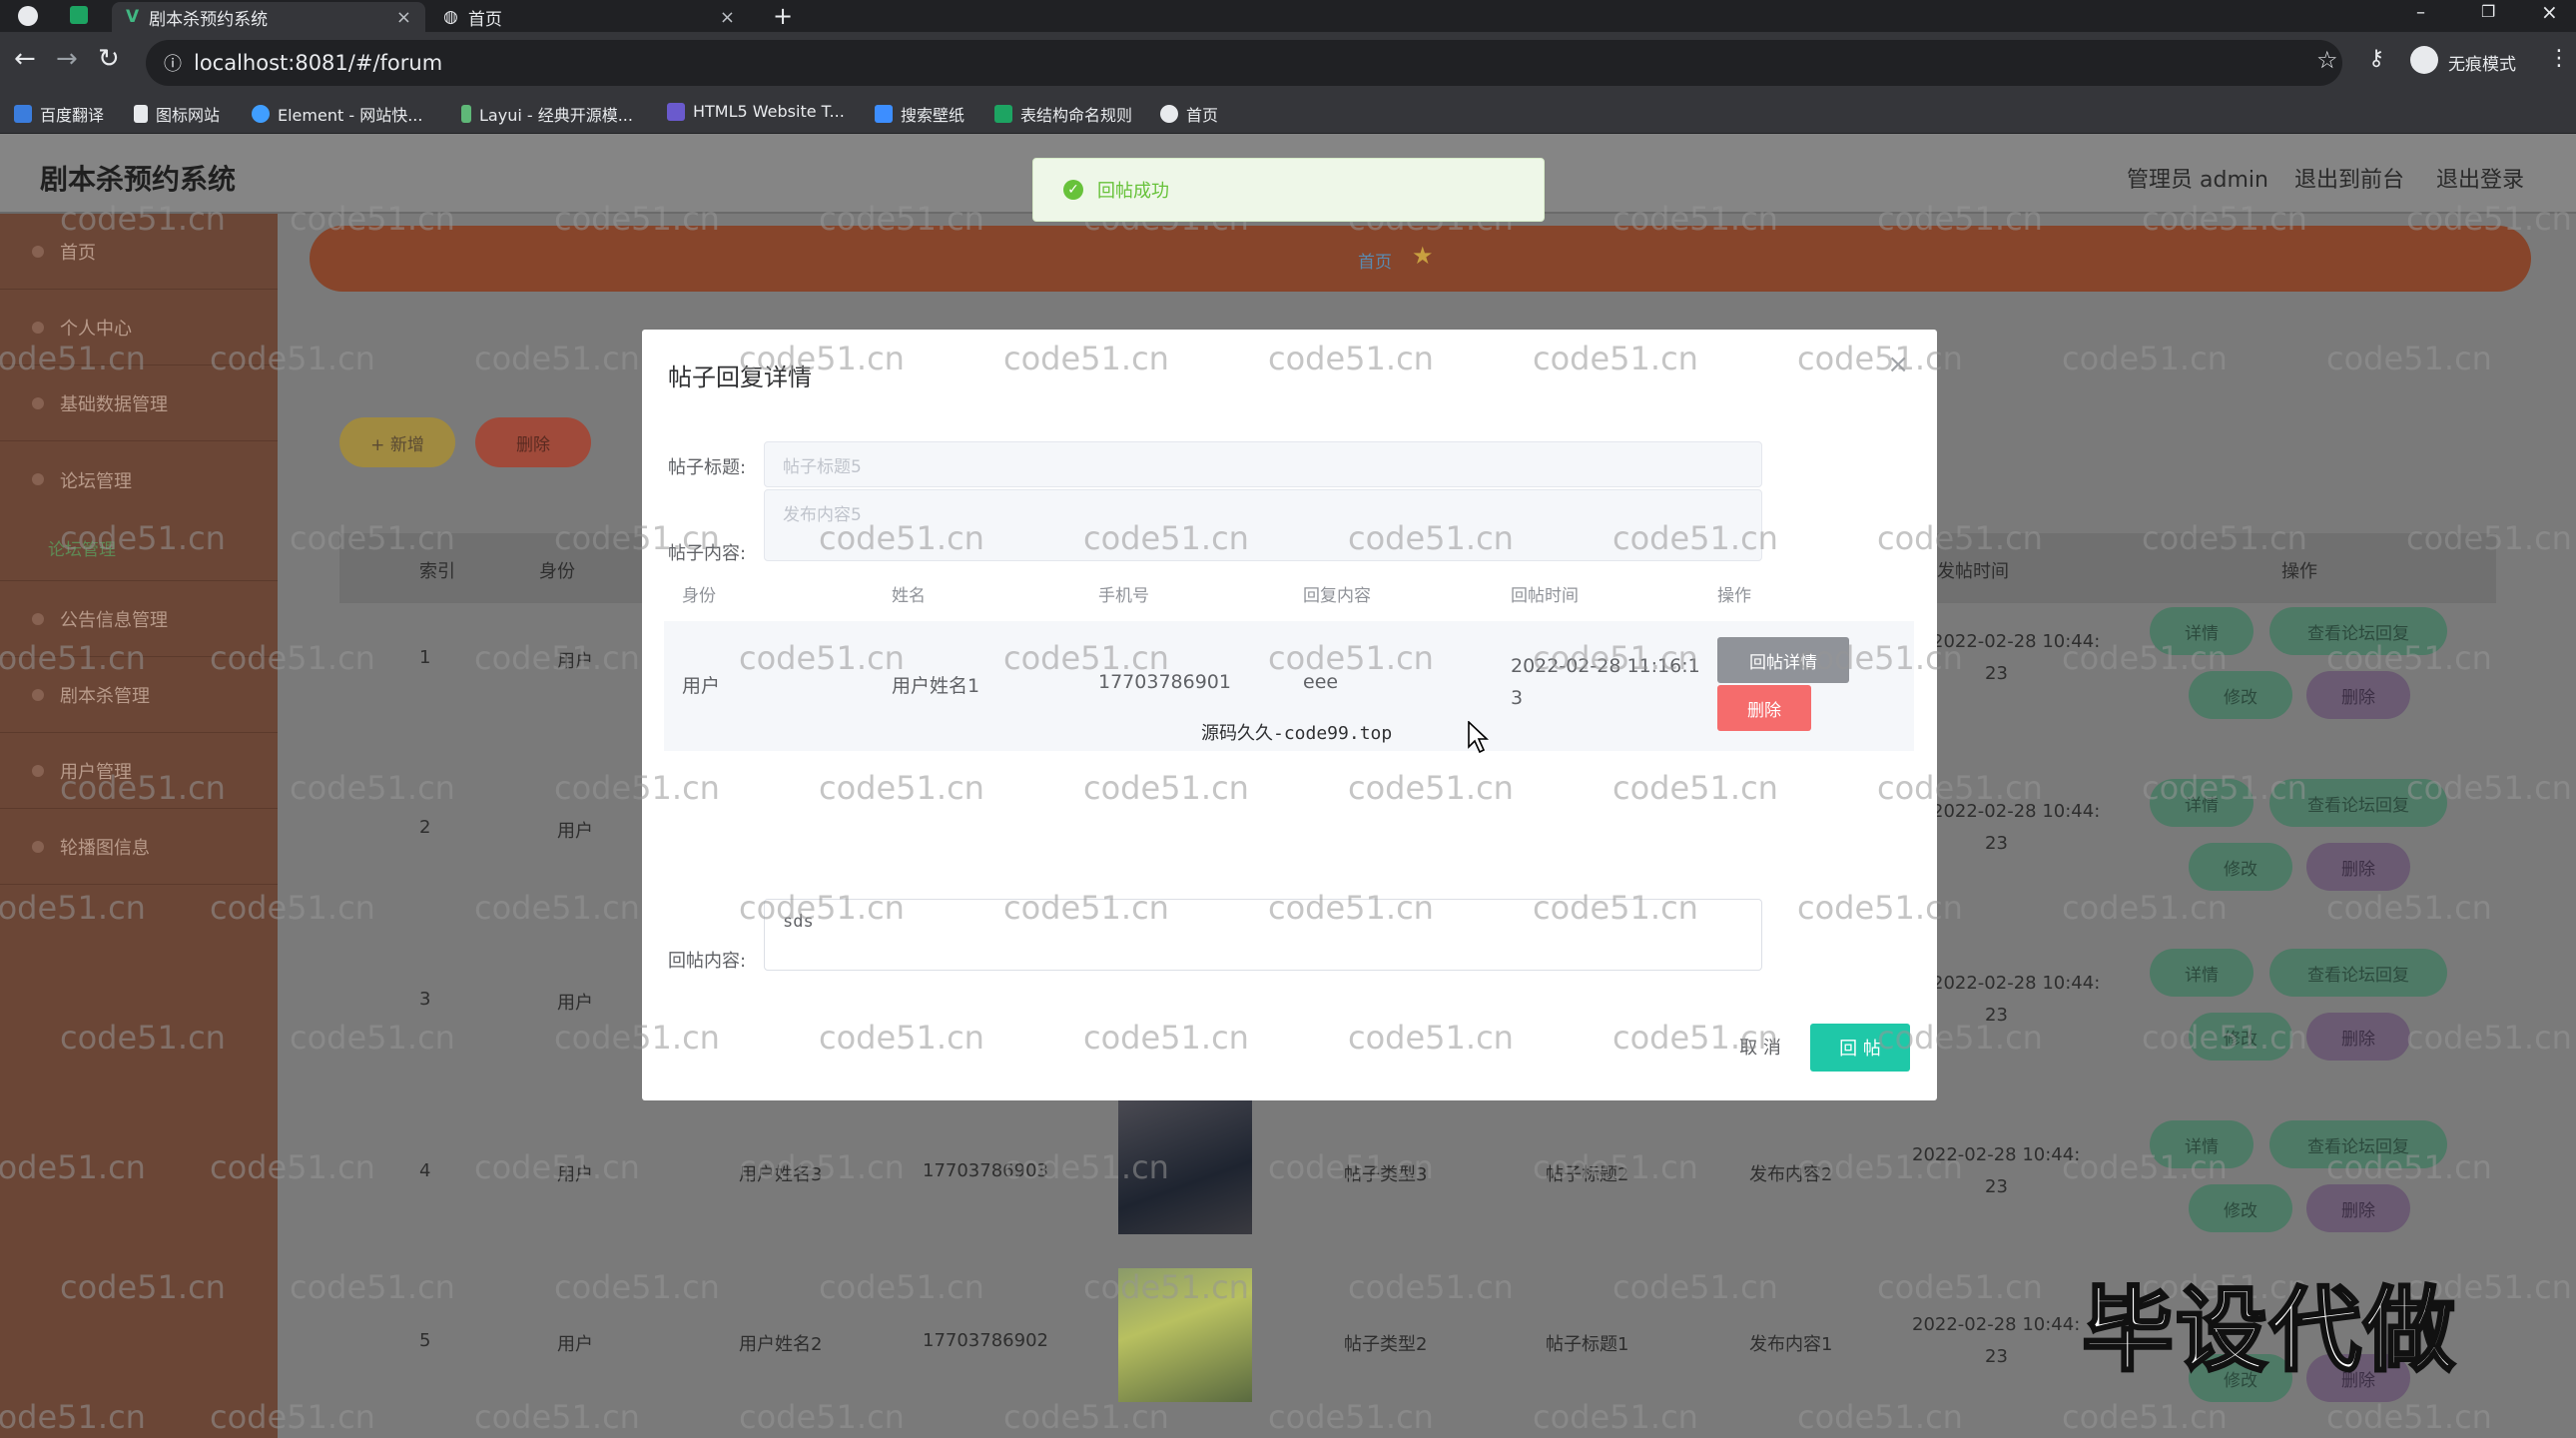  Describe the element at coordinates (533, 442) in the screenshot. I see `bulk-delete-button: 删除` at that location.